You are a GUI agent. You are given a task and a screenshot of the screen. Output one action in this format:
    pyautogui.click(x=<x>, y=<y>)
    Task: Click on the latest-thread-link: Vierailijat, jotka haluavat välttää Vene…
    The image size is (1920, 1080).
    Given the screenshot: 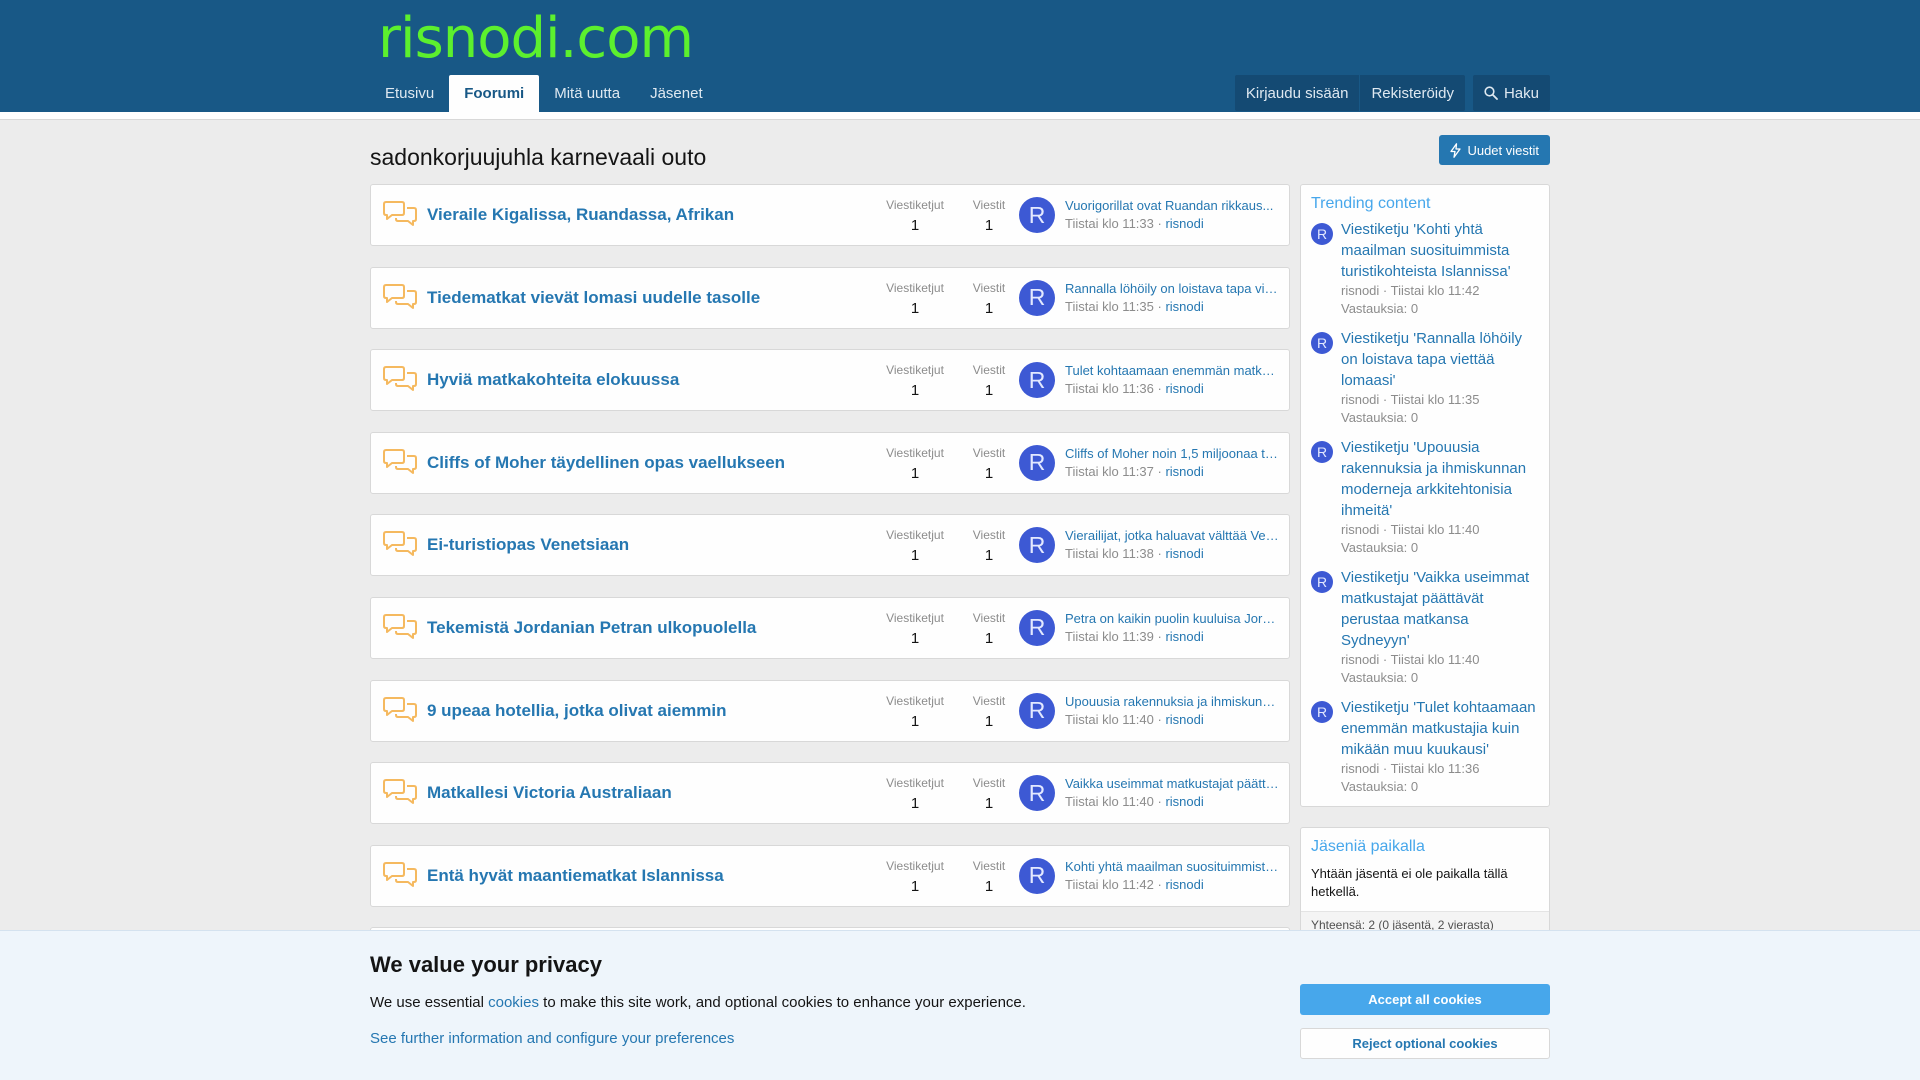 What is the action you would take?
    pyautogui.click(x=1173, y=535)
    